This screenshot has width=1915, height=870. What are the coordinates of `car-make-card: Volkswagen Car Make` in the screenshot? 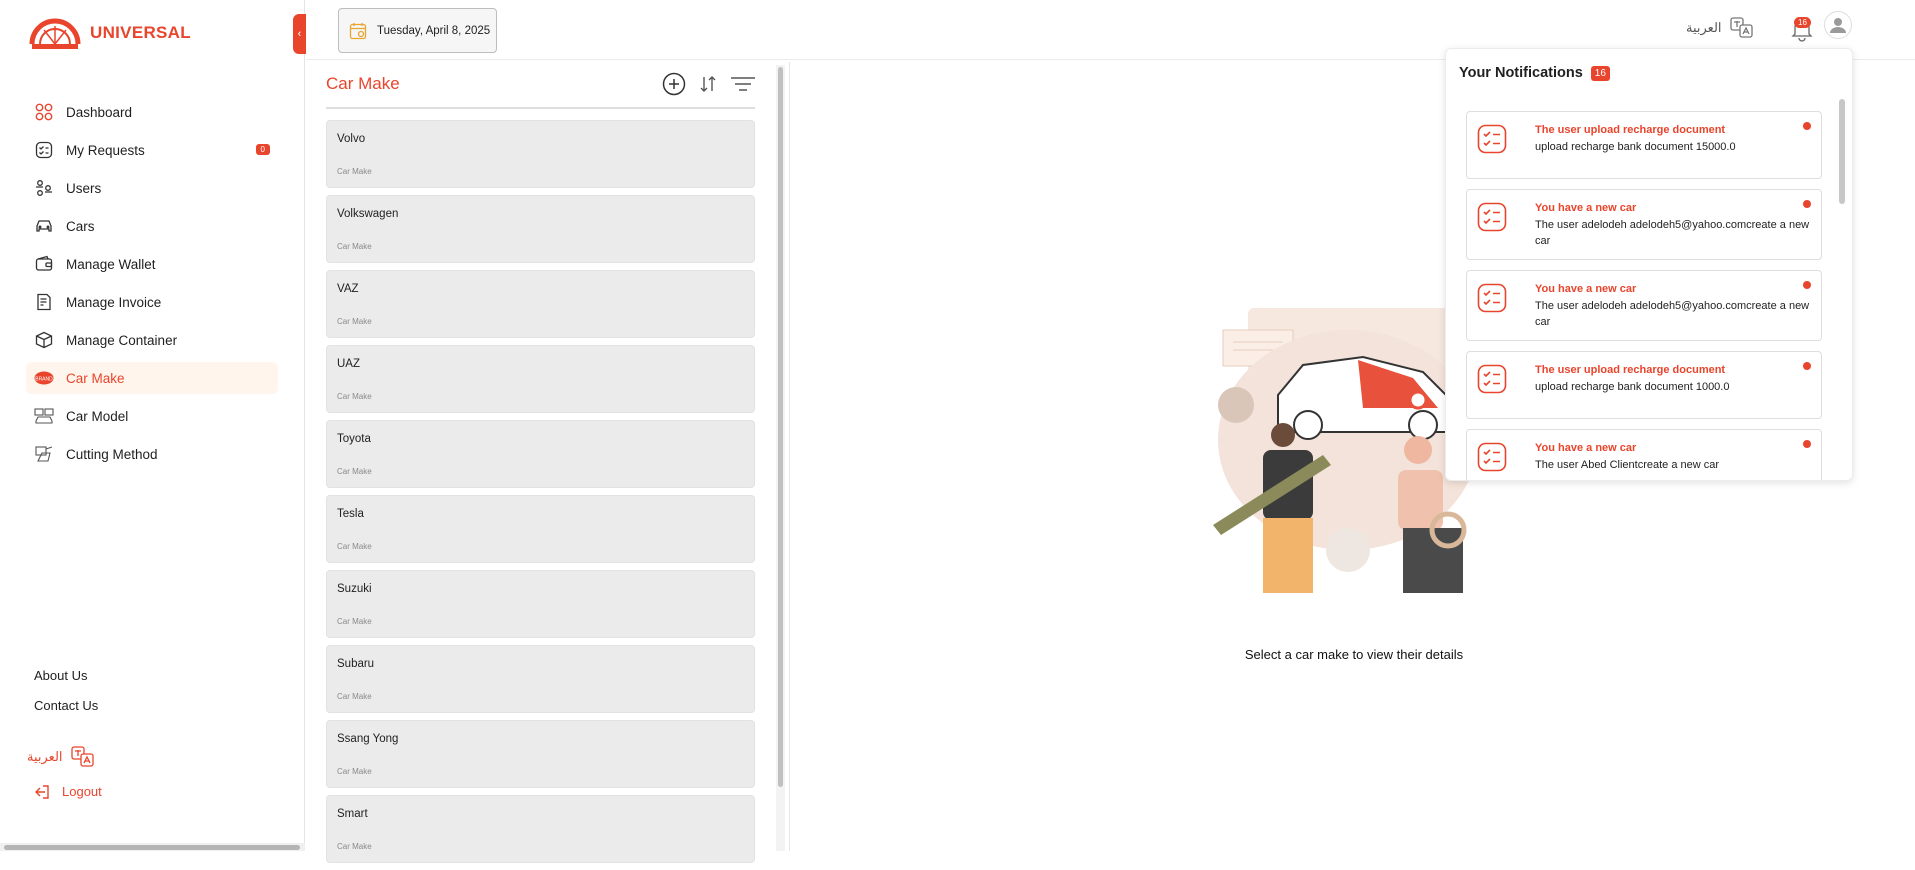 It's located at (540, 229).